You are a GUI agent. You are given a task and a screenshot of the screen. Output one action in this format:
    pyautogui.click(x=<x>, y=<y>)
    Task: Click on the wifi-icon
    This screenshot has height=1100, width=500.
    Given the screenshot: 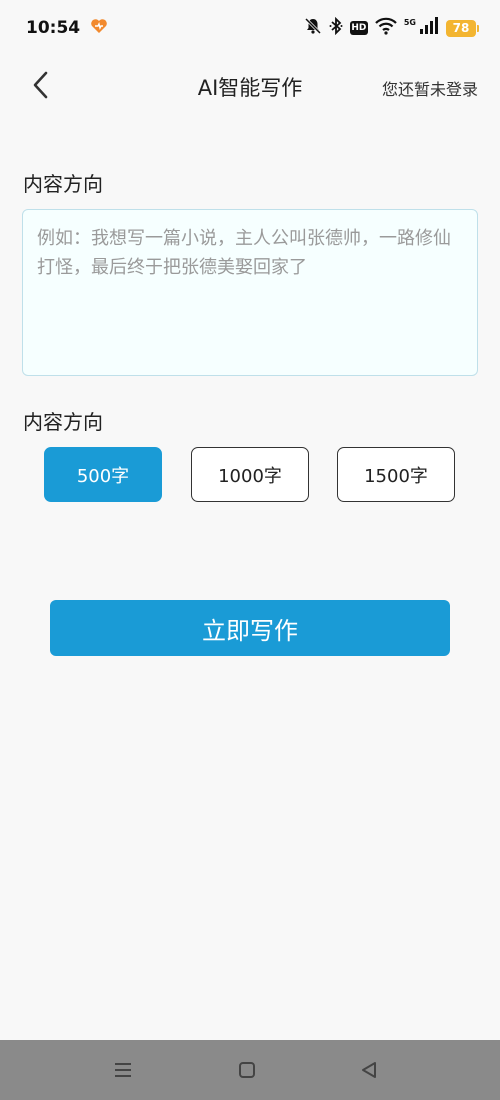 What is the action you would take?
    pyautogui.click(x=386, y=28)
    